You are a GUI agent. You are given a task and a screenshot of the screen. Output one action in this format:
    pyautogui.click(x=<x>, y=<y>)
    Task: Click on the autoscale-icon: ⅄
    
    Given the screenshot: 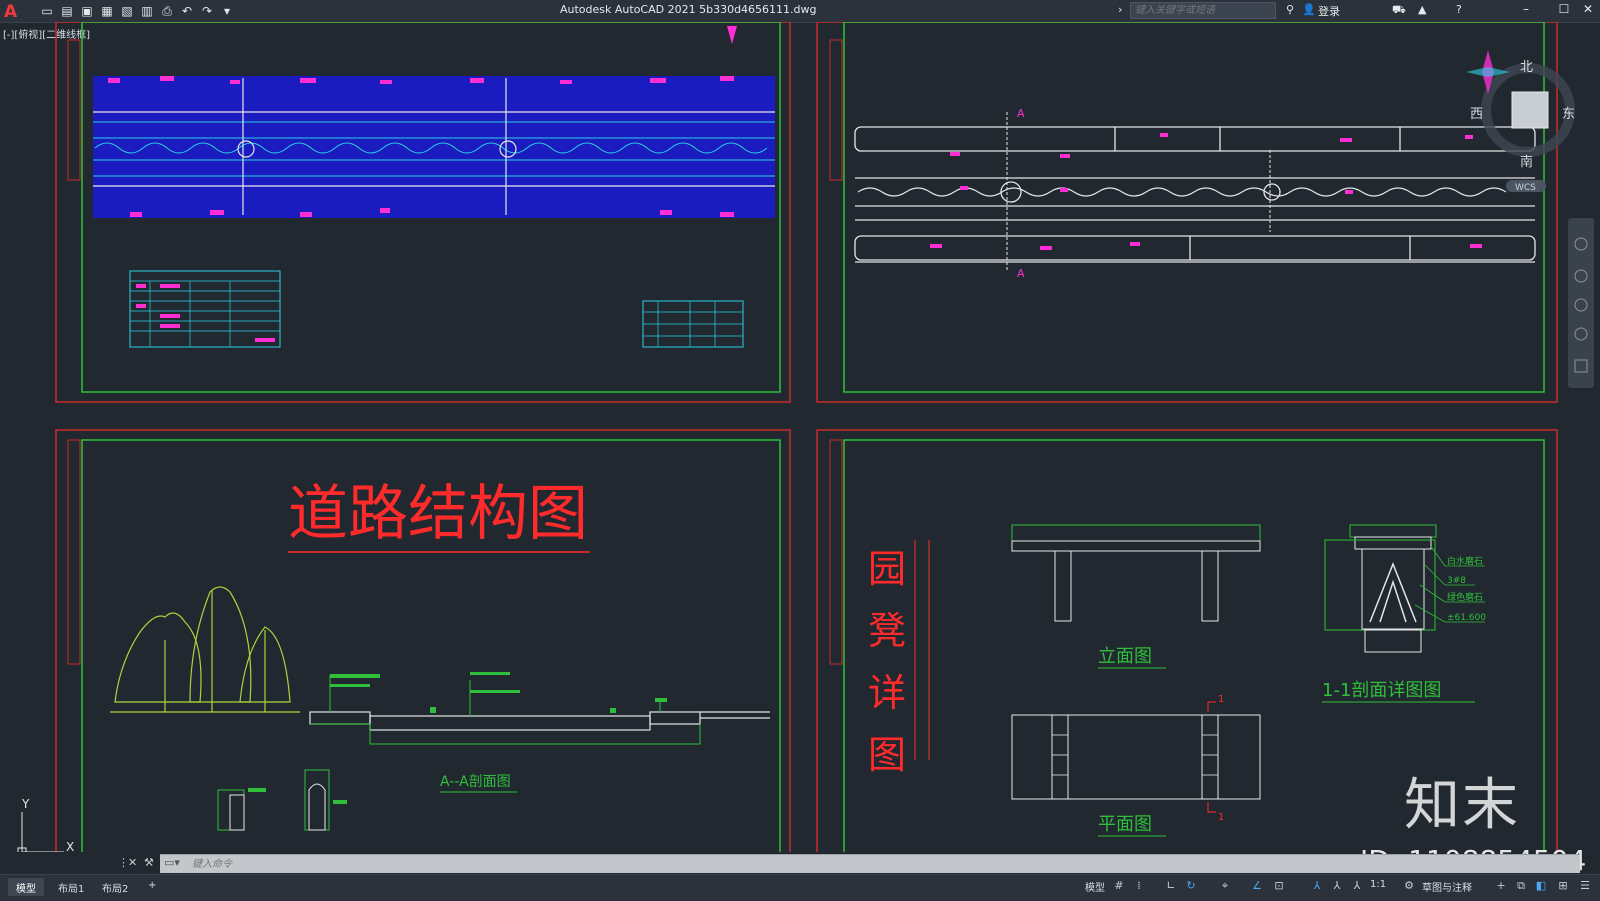 What is the action you would take?
    pyautogui.click(x=1337, y=886)
    